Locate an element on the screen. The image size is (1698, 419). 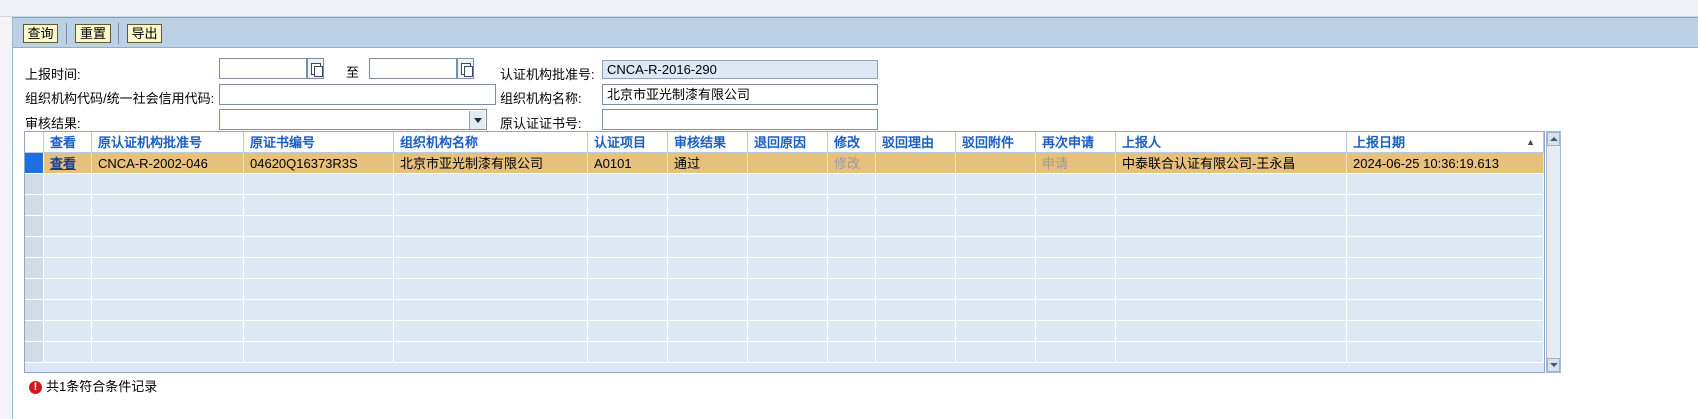
scroll-down-icon is located at coordinates (1553, 365).